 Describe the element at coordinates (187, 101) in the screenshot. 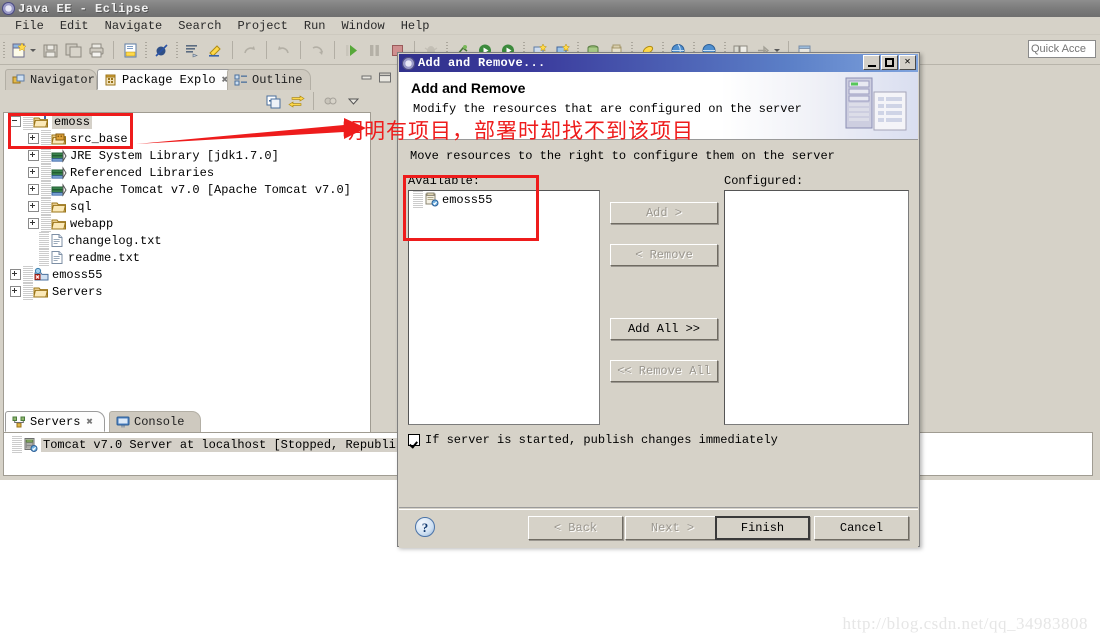

I see `package-explorer-toolbar` at that location.